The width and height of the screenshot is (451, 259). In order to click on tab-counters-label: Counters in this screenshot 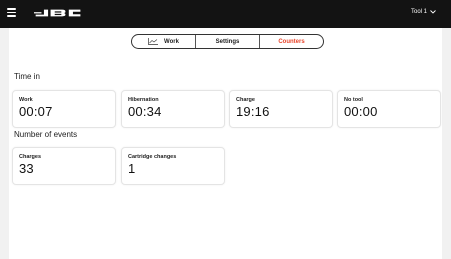, I will do `click(291, 41)`.